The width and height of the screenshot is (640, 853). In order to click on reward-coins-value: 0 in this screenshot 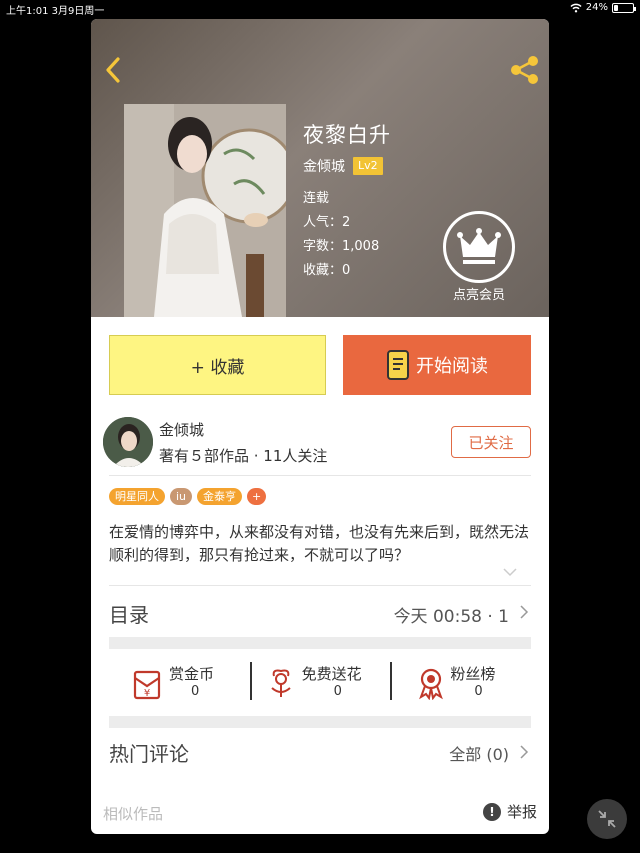, I will do `click(195, 691)`.